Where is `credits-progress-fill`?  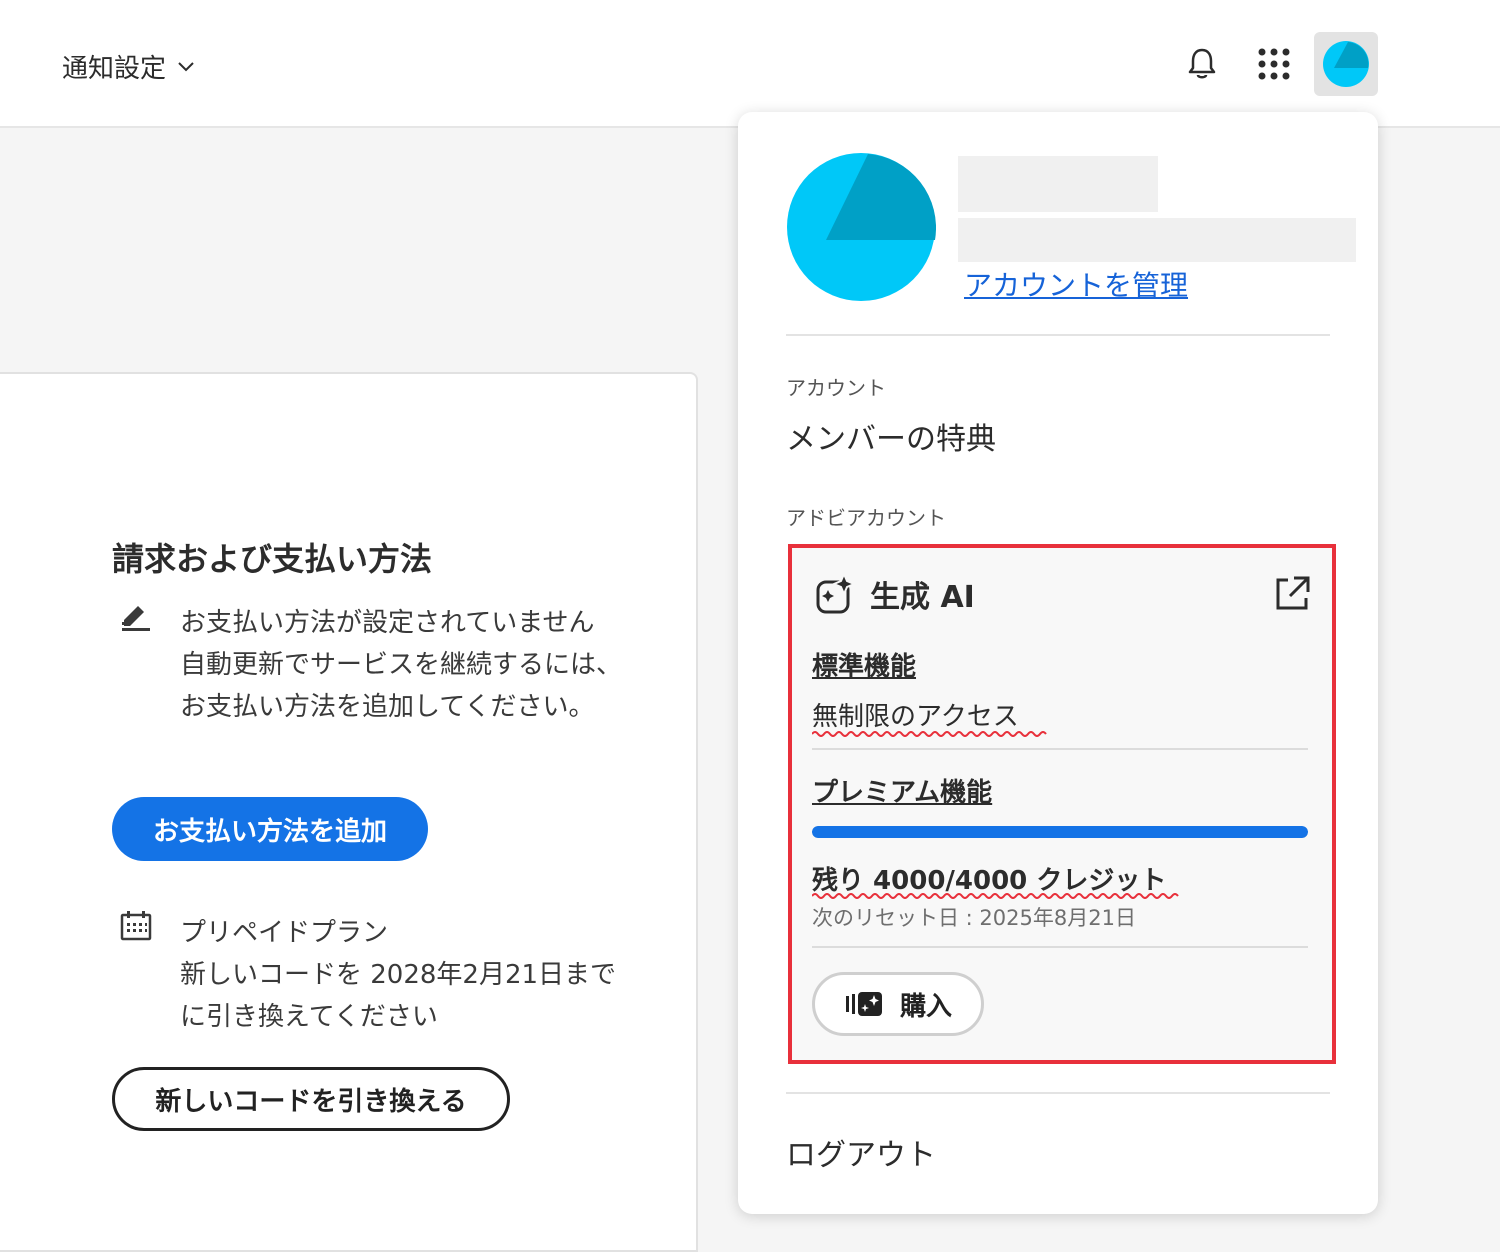
credits-progress-fill is located at coordinates (1060, 832).